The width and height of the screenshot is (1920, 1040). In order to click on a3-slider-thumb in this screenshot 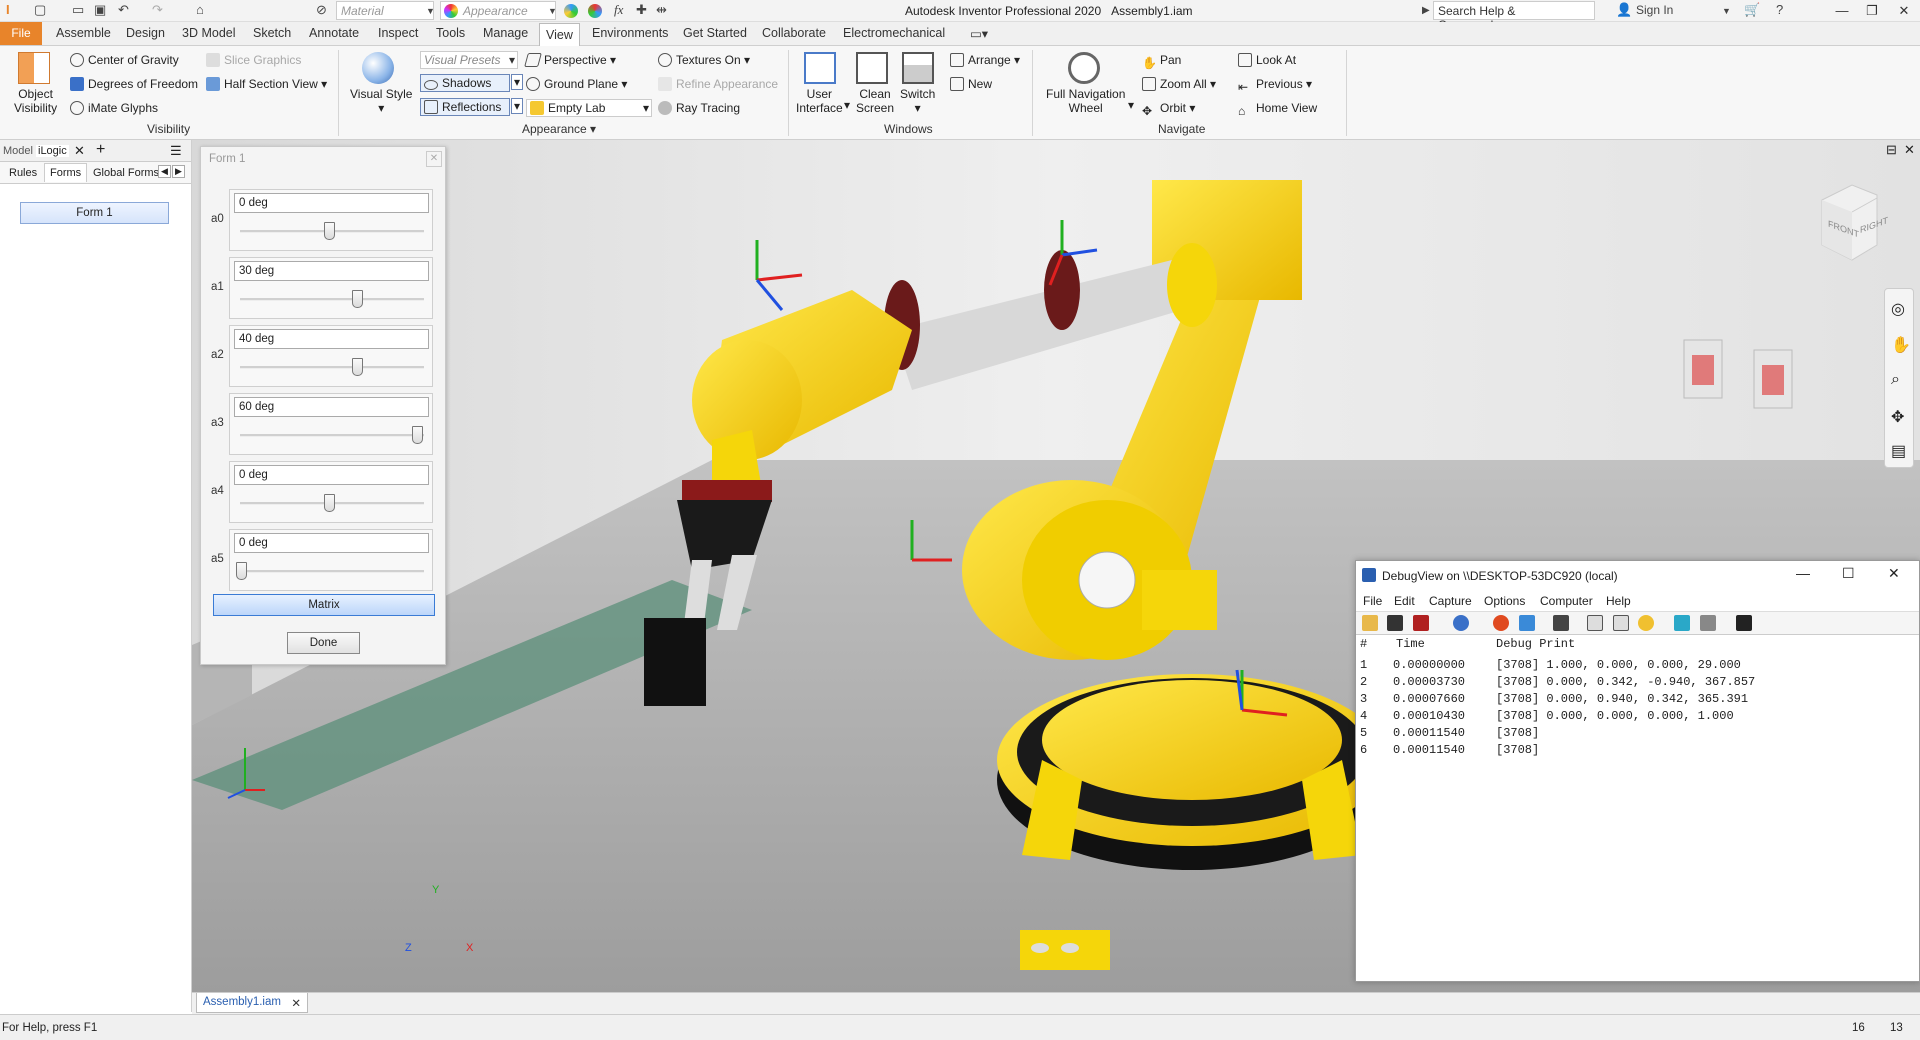, I will do `click(417, 435)`.